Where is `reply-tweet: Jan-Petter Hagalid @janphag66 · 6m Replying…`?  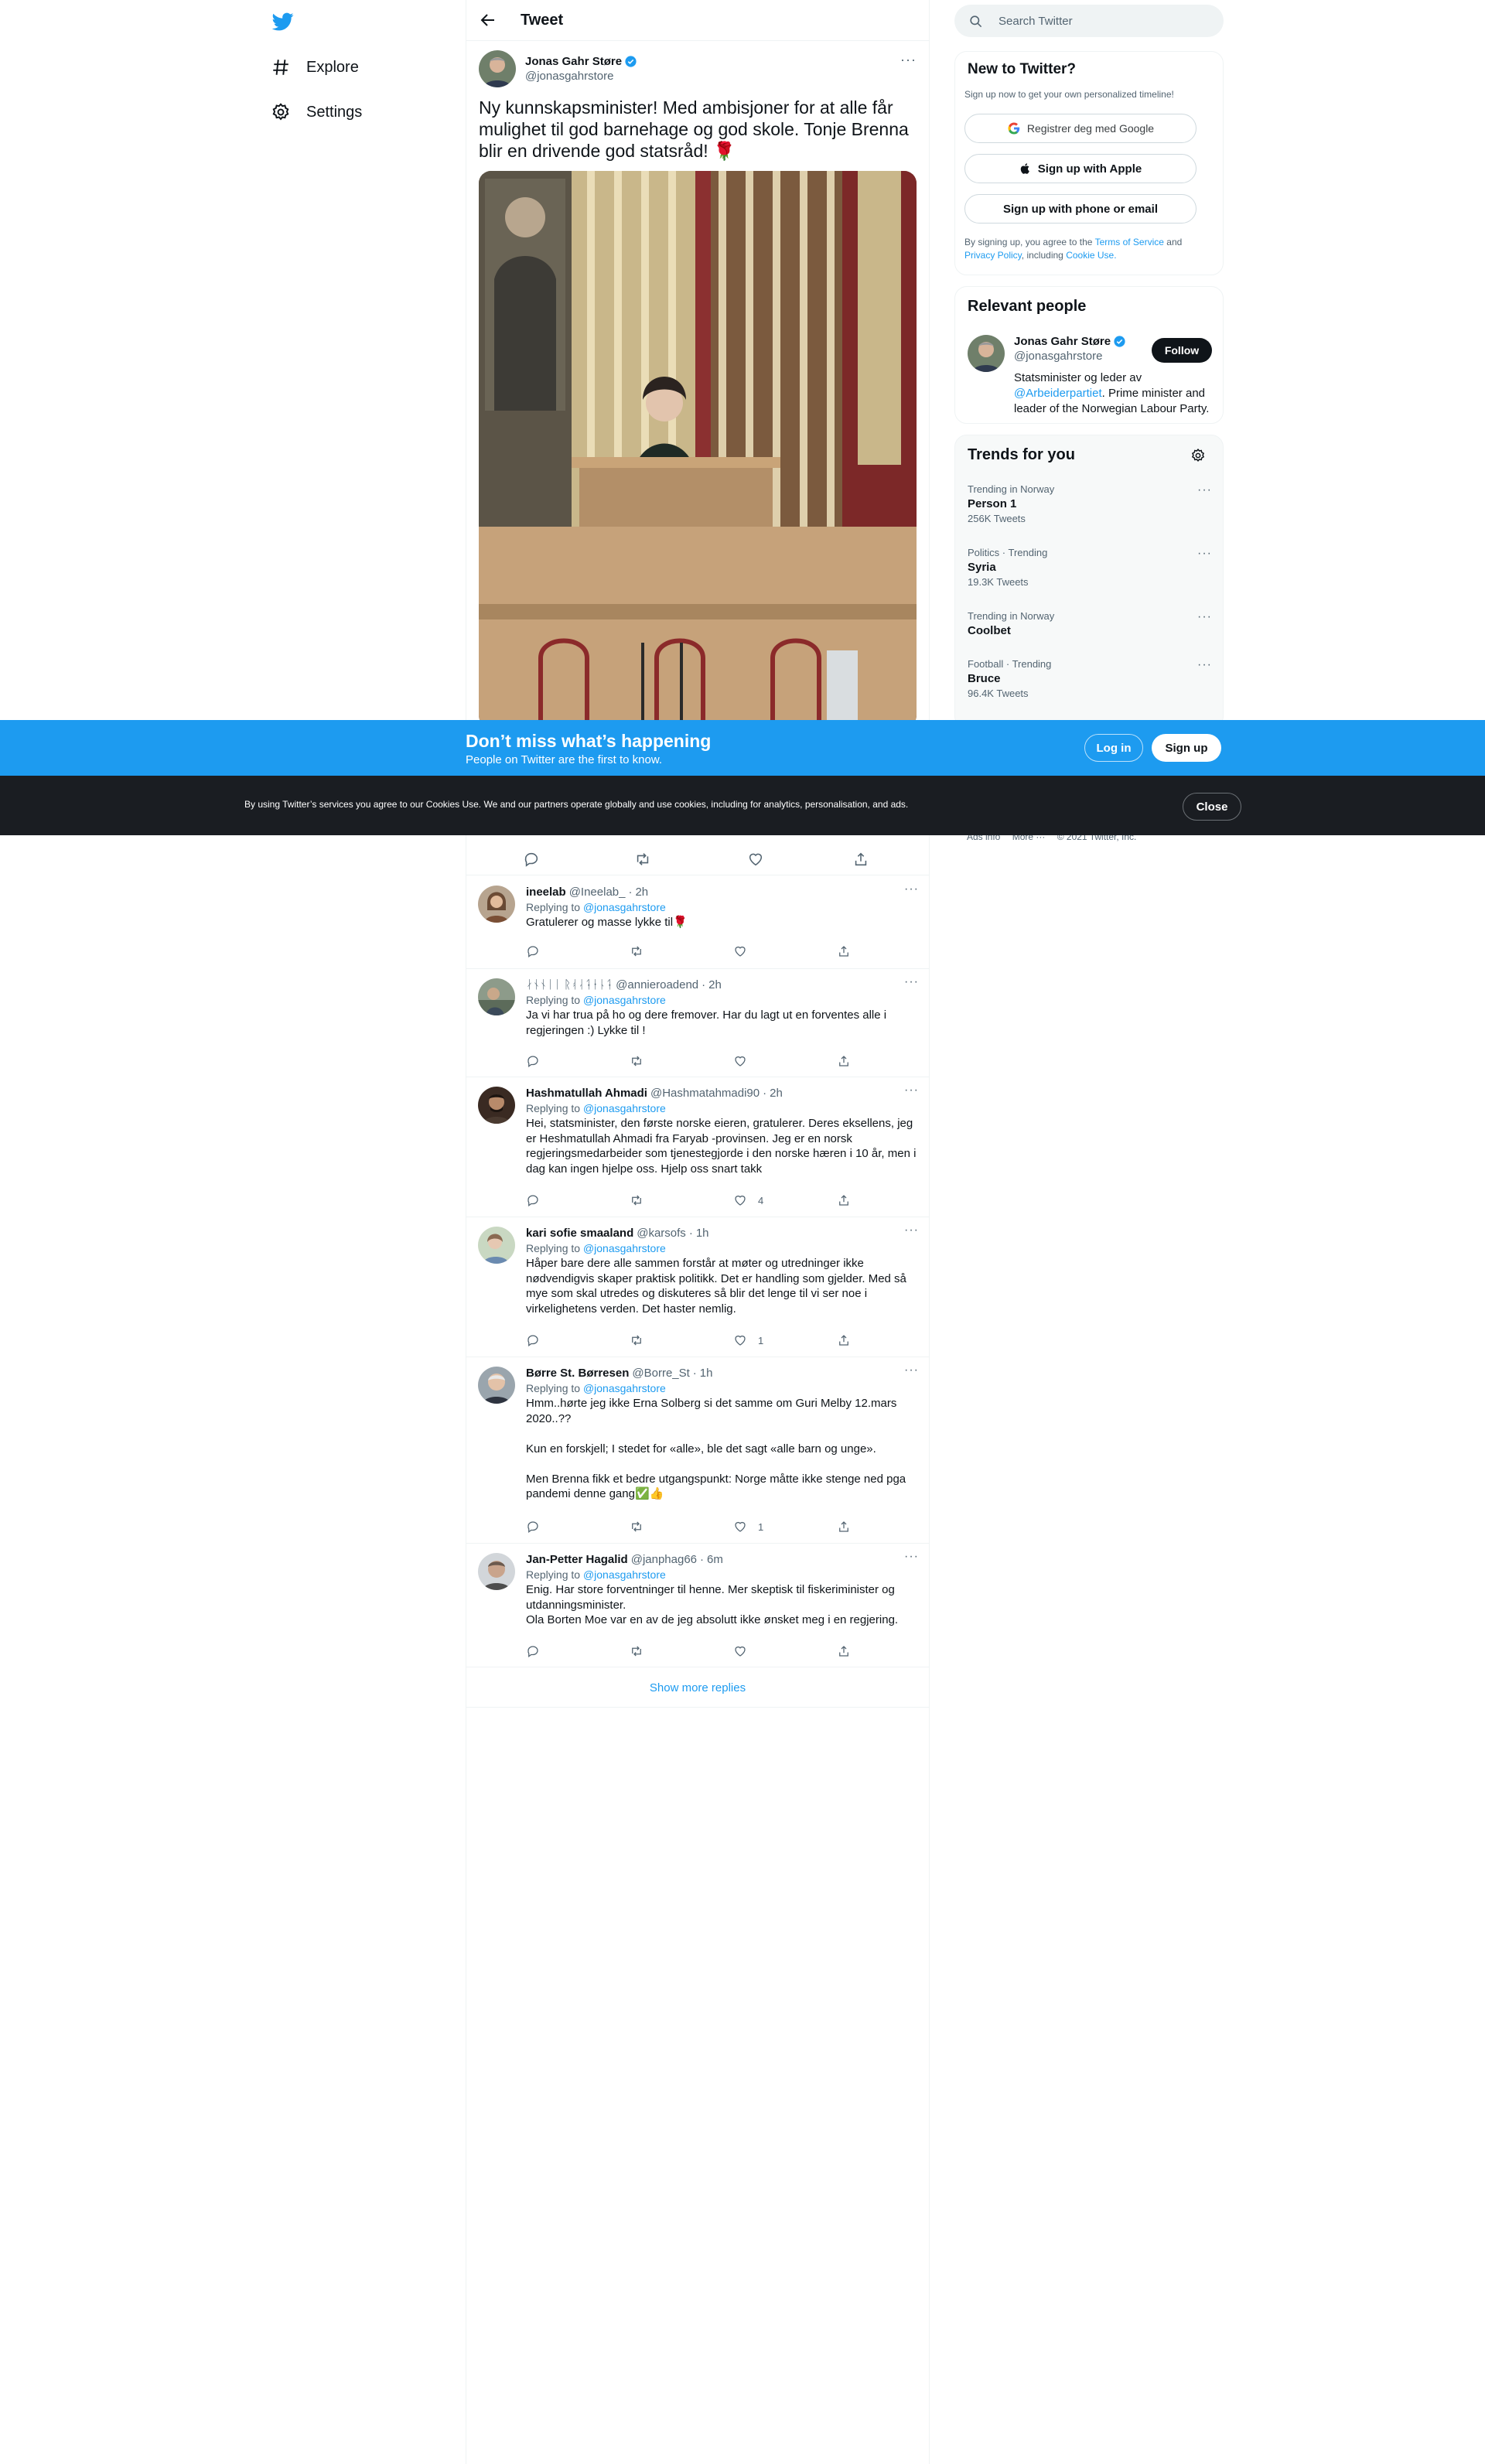
reply-tweet: Jan-Petter Hagalid @janphag66 · 6m Replying… is located at coordinates (698, 1605).